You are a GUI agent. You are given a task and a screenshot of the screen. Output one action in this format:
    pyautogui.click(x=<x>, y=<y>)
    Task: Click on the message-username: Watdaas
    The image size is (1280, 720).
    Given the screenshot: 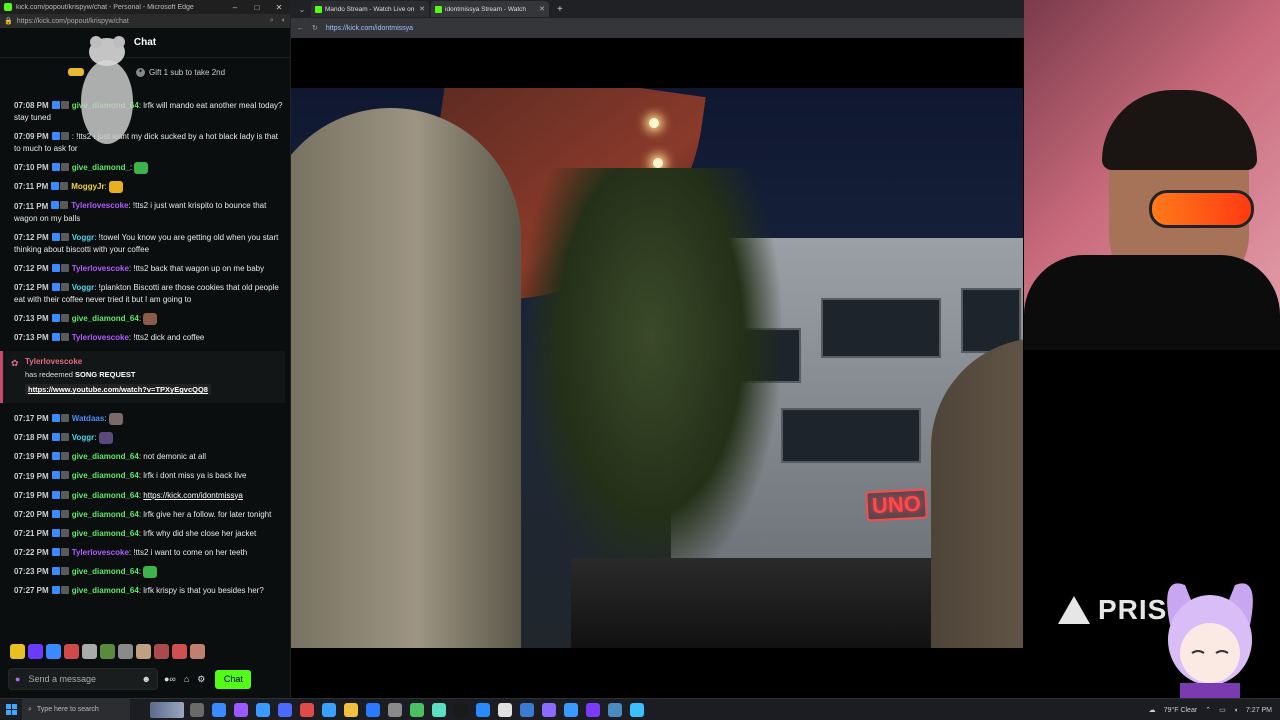 What is the action you would take?
    pyautogui.click(x=88, y=418)
    